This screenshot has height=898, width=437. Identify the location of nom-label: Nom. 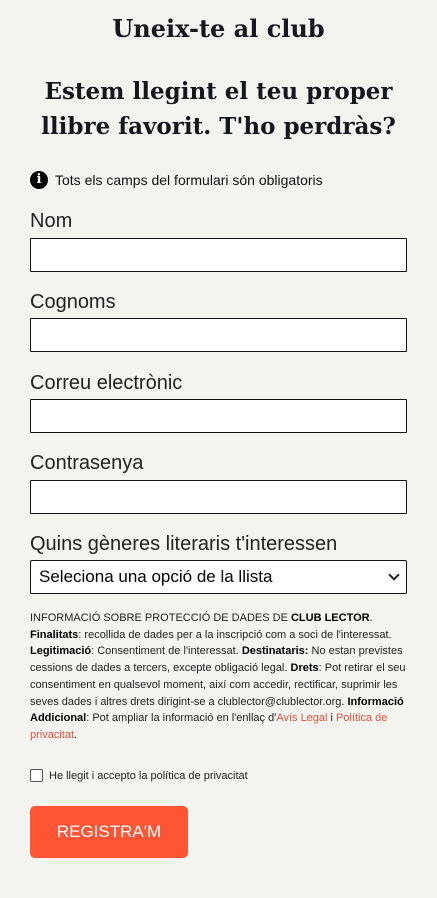
(51, 221).